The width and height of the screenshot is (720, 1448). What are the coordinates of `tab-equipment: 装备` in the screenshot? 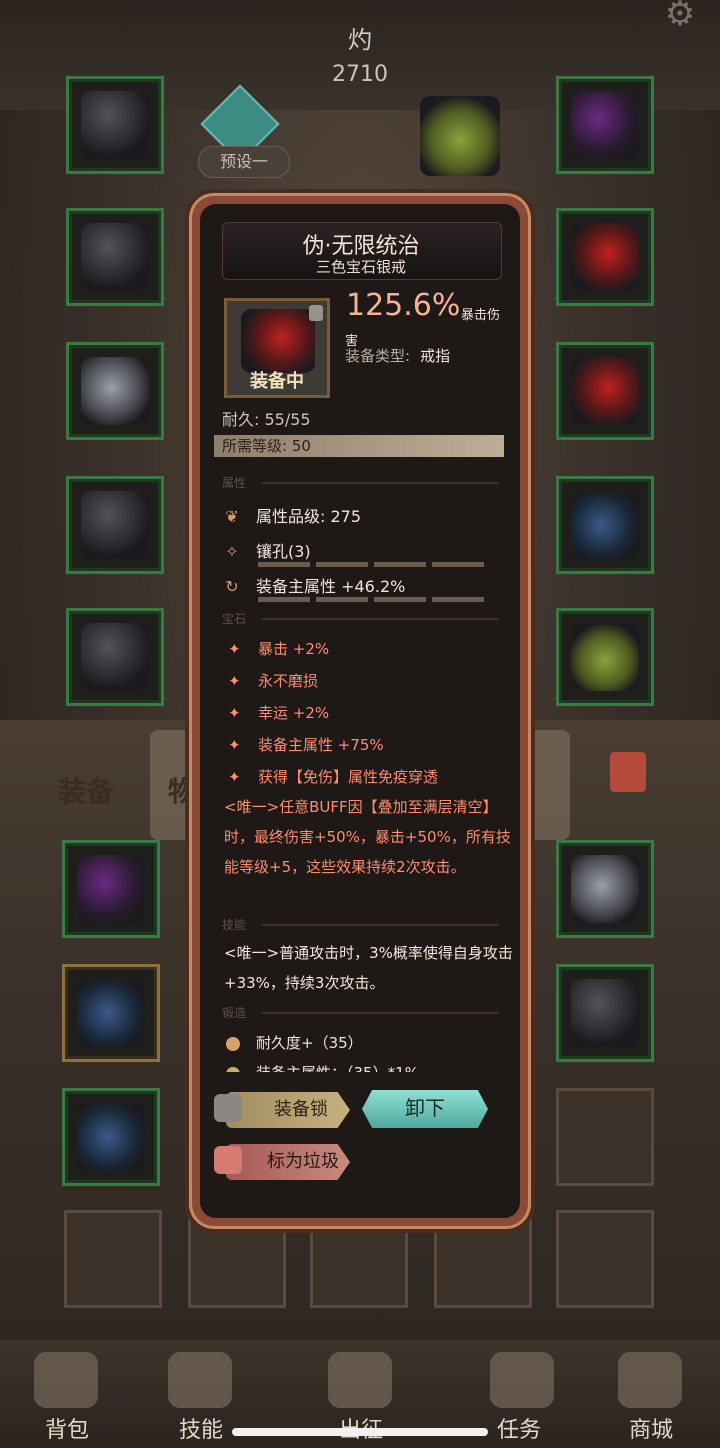 It's located at (86, 790).